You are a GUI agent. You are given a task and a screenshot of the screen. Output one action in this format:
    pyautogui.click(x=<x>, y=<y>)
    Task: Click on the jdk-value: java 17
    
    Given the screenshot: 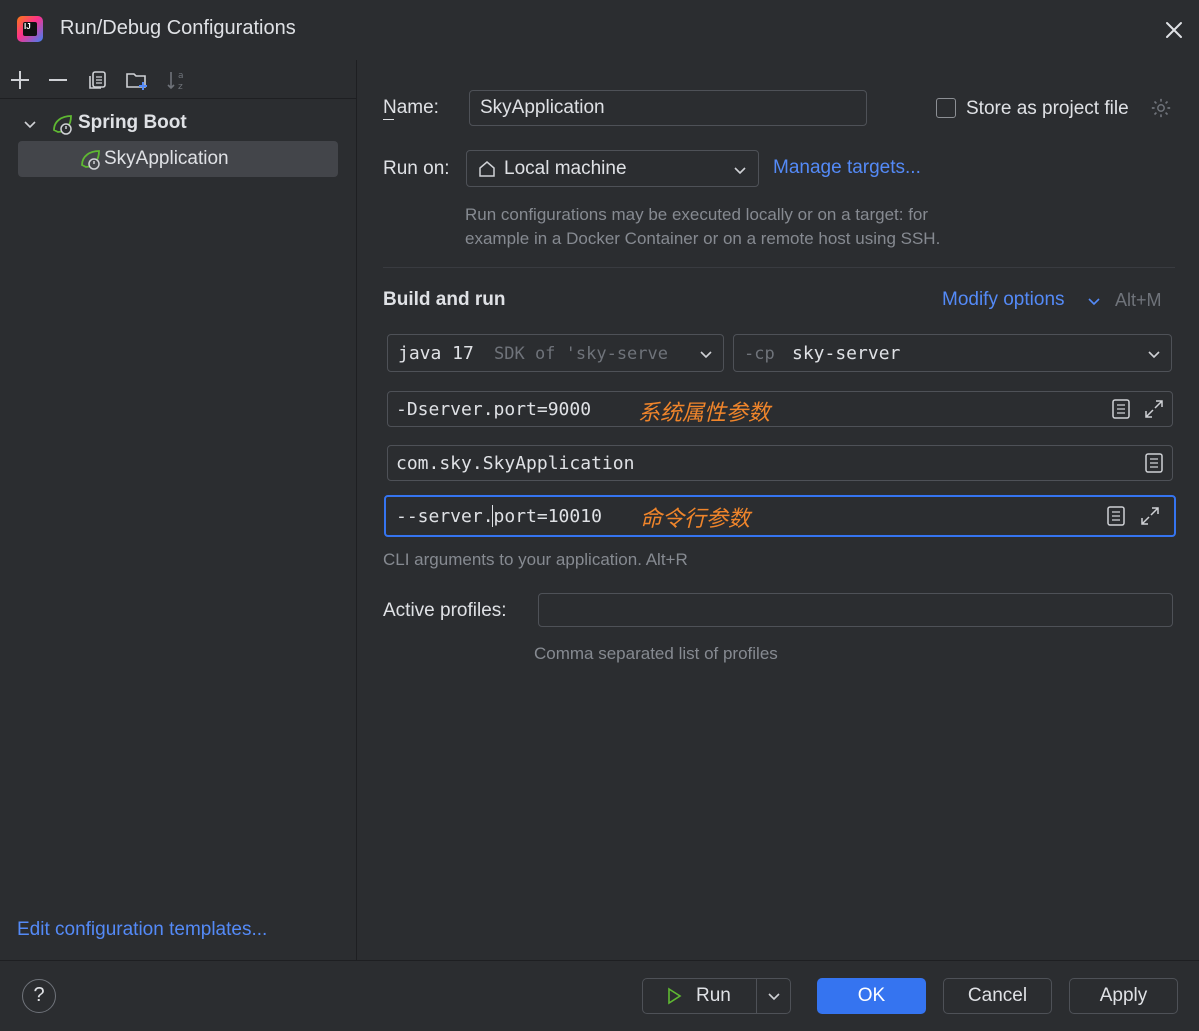 What is the action you would take?
    pyautogui.click(x=436, y=353)
    